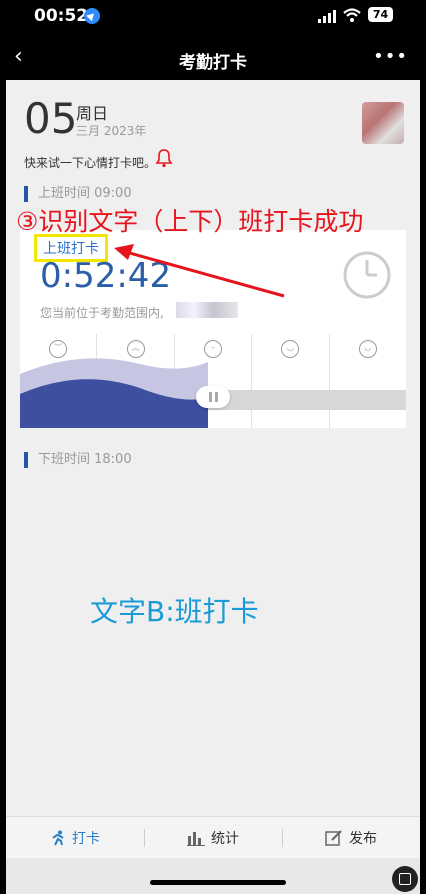 The width and height of the screenshot is (426, 894). Describe the element at coordinates (352, 15) in the screenshot. I see `wifi-icon` at that location.